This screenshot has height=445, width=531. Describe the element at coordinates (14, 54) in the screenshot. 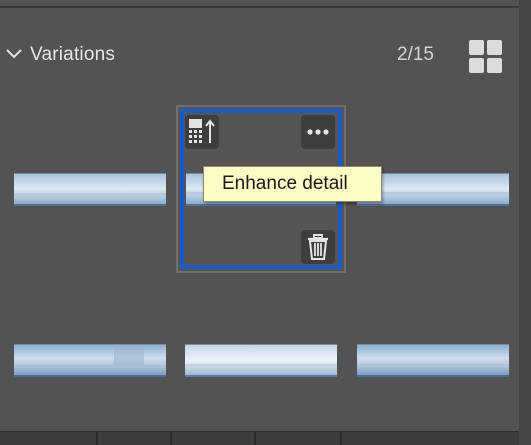

I see `chevron-down-icon` at that location.